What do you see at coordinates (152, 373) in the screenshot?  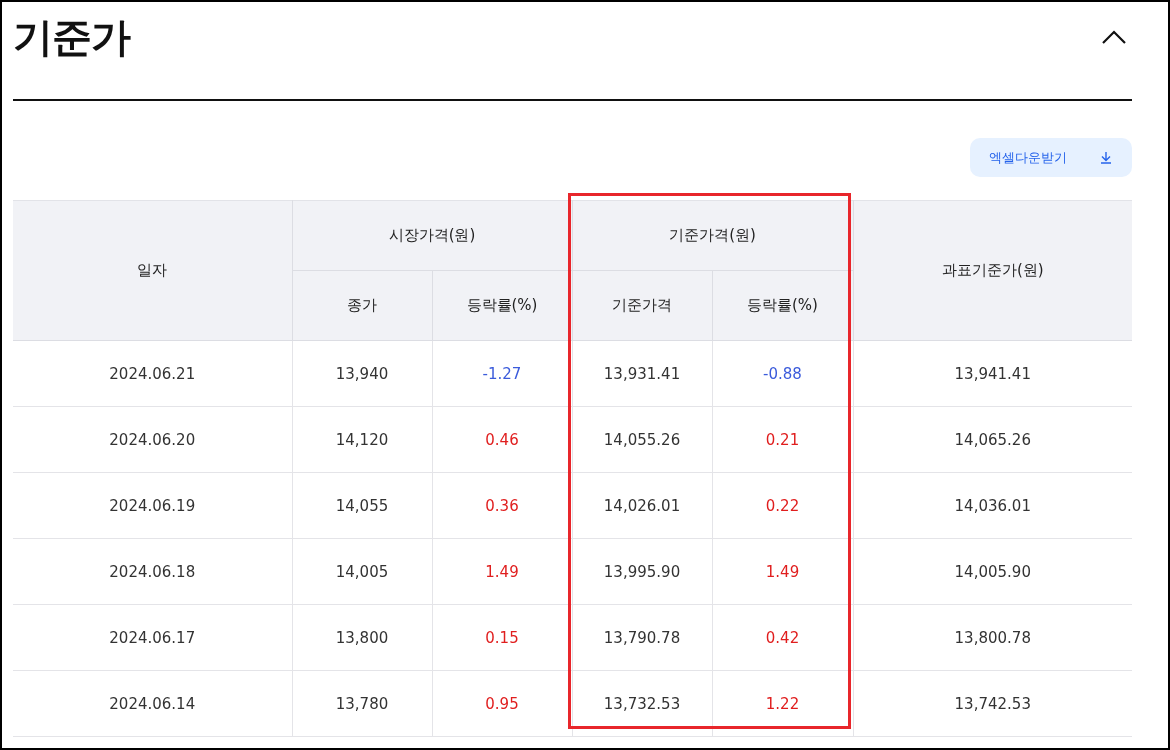 I see `table-cell: 2024.06.21` at bounding box center [152, 373].